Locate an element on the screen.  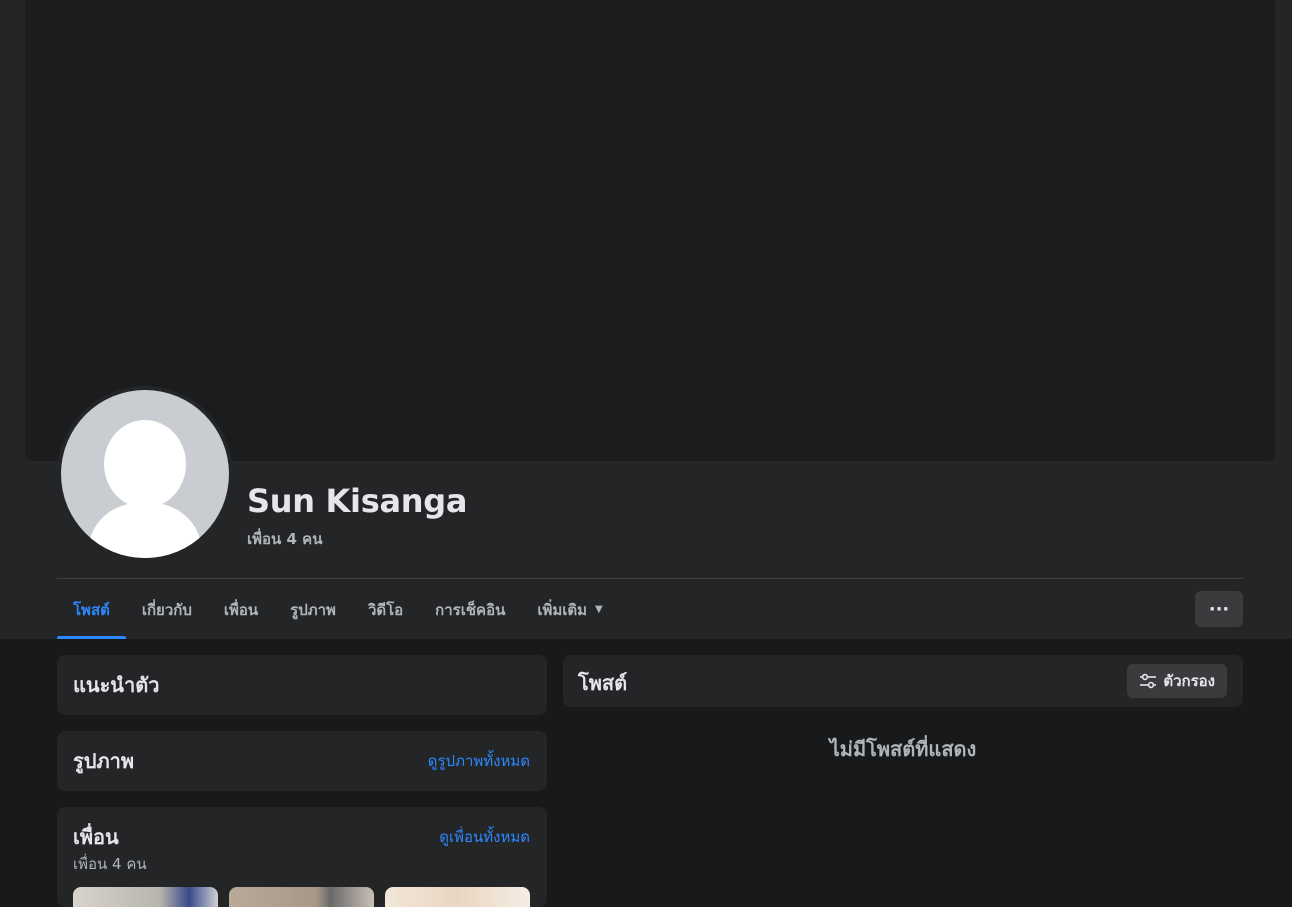
filter-icon is located at coordinates (1148, 681).